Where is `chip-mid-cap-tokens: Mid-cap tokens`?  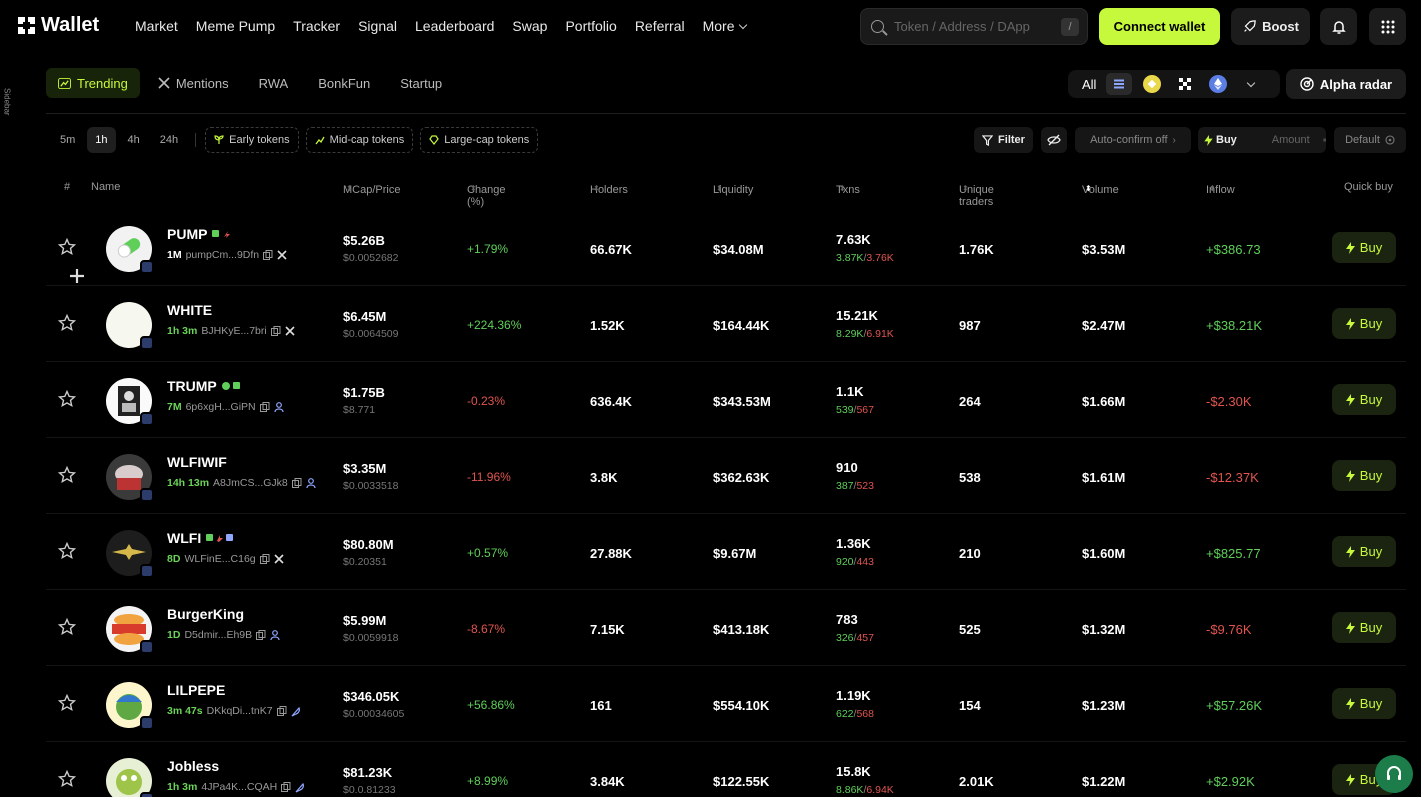
chip-mid-cap-tokens: Mid-cap tokens is located at coordinates (359, 140).